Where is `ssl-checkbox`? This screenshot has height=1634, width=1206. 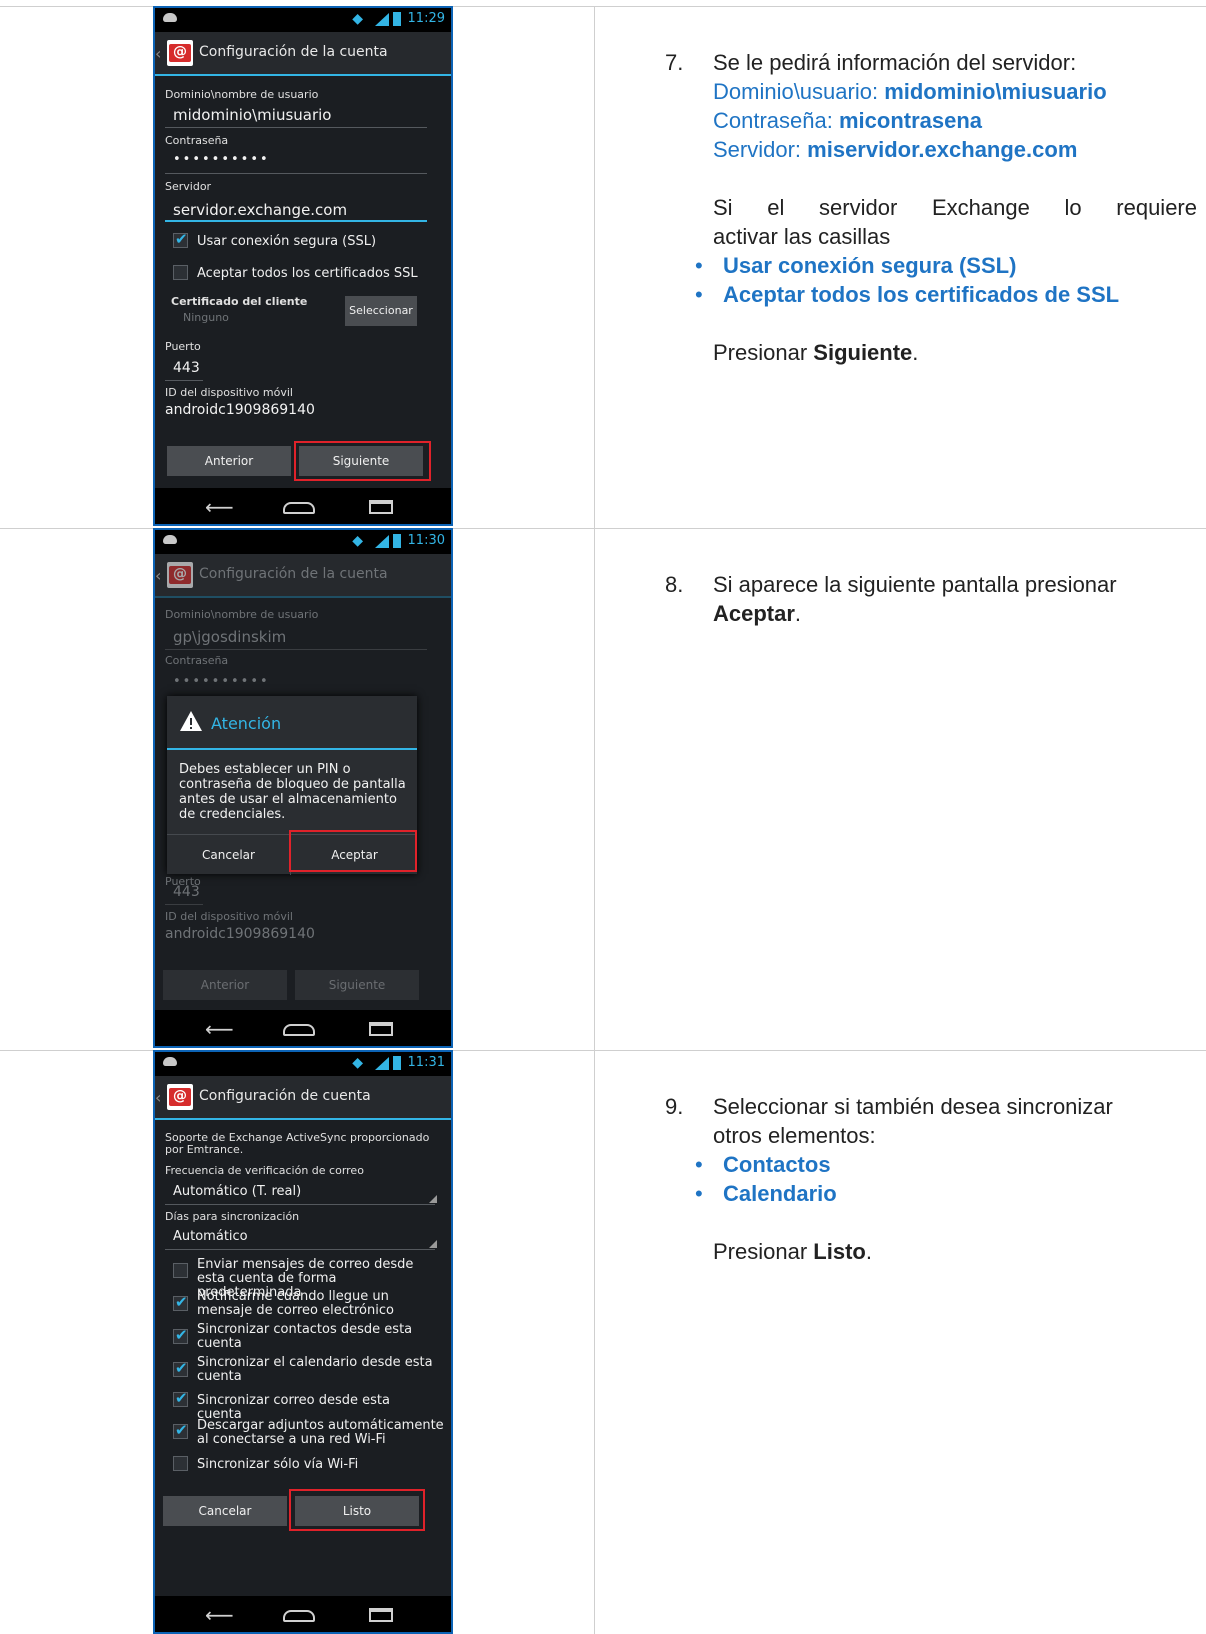 ssl-checkbox is located at coordinates (180, 239).